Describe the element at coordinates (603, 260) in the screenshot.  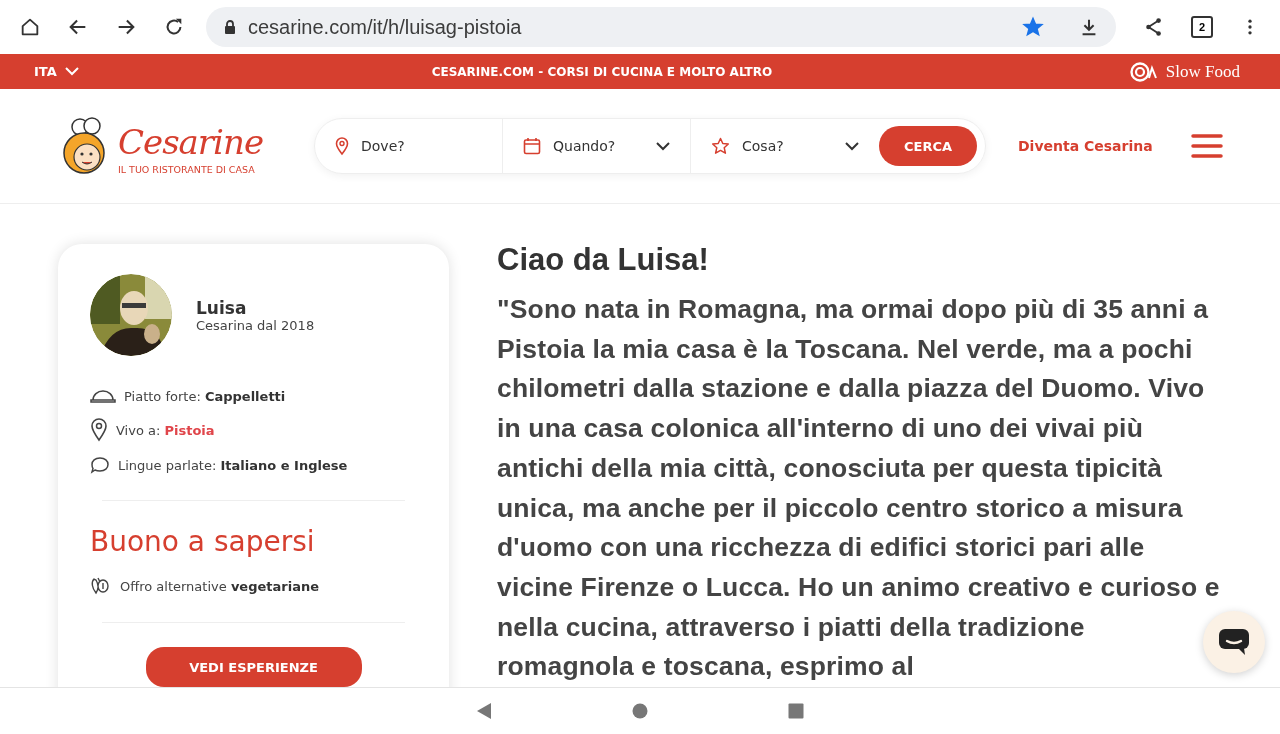
I see `about-title: Ciao da Luisa!` at that location.